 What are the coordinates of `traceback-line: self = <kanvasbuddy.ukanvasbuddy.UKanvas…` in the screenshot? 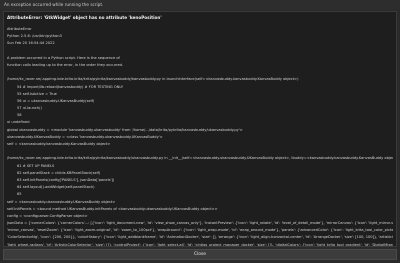 It's located at (61, 201).